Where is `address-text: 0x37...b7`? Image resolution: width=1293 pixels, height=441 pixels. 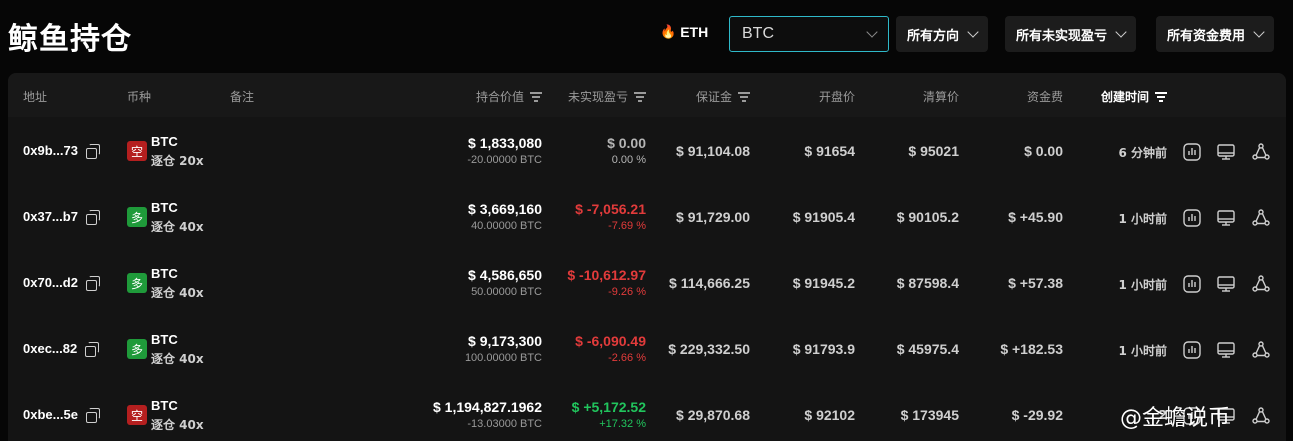
address-text: 0x37...b7 is located at coordinates (50, 216).